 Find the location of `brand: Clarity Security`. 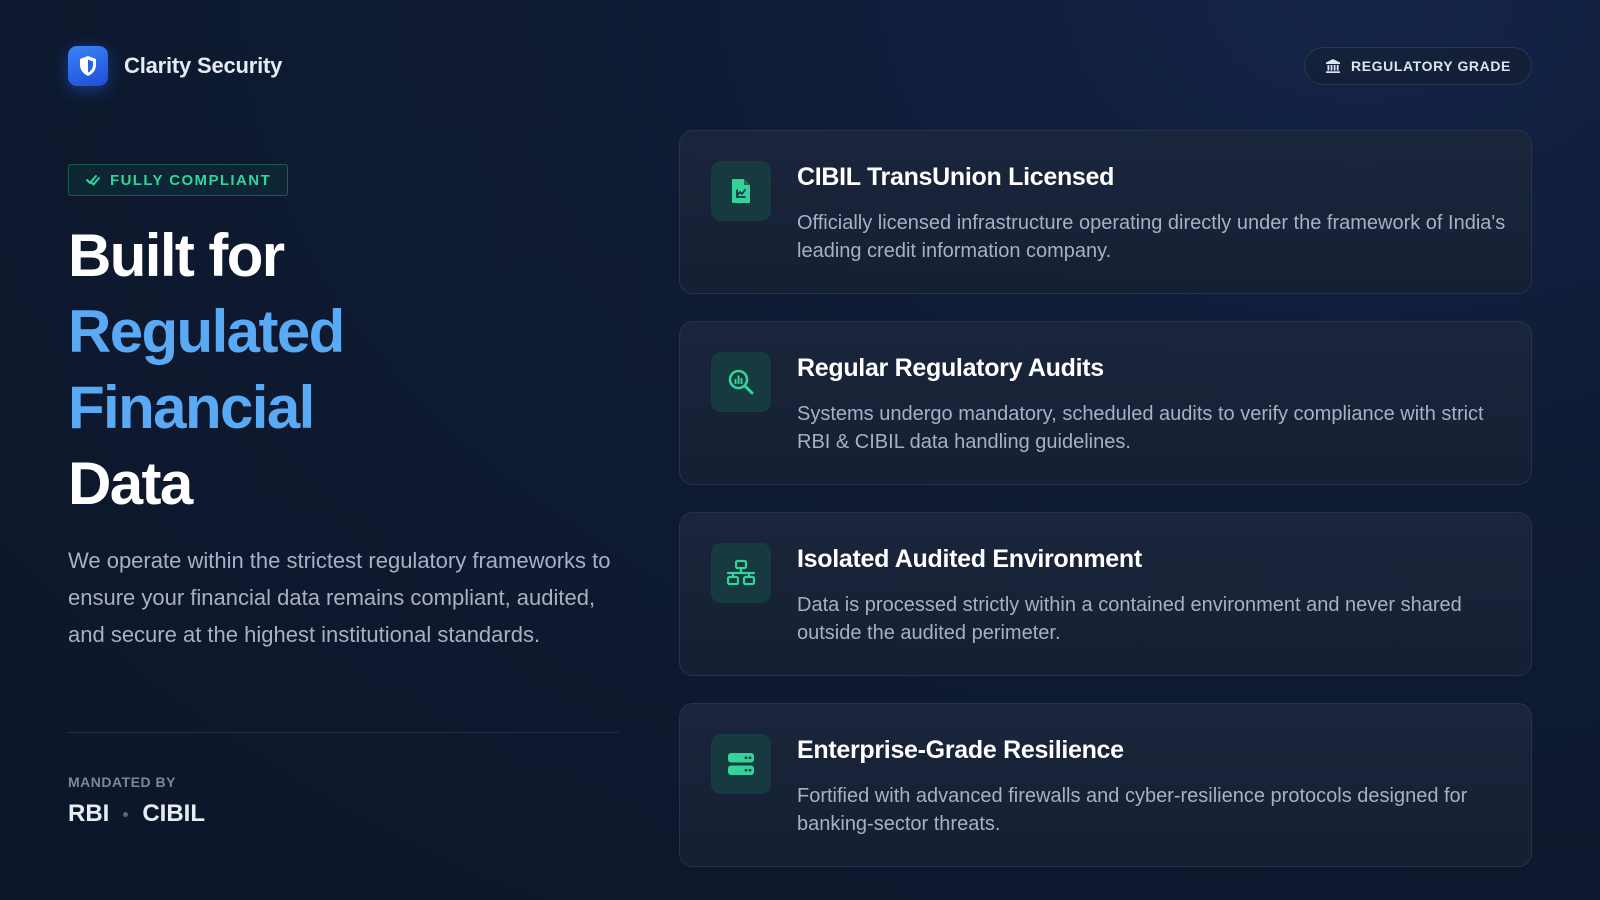

brand: Clarity Security is located at coordinates (175, 66).